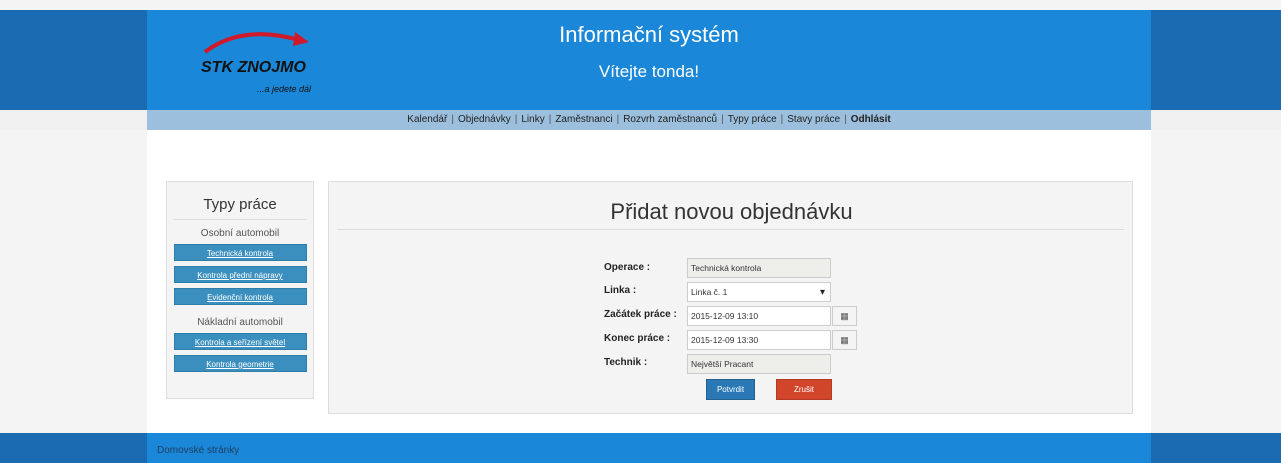  I want to click on start-label: Začátek práce :, so click(640, 314).